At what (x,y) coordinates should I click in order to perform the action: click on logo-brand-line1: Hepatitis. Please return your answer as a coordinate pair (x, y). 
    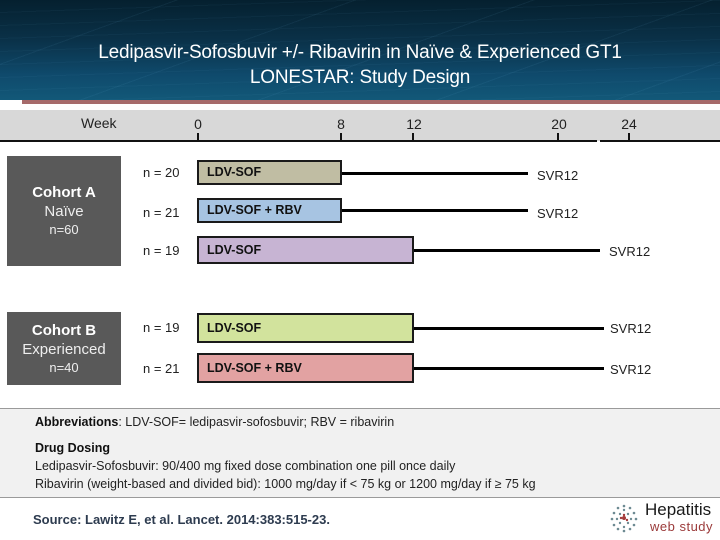
    Looking at the image, I should click on (678, 509).